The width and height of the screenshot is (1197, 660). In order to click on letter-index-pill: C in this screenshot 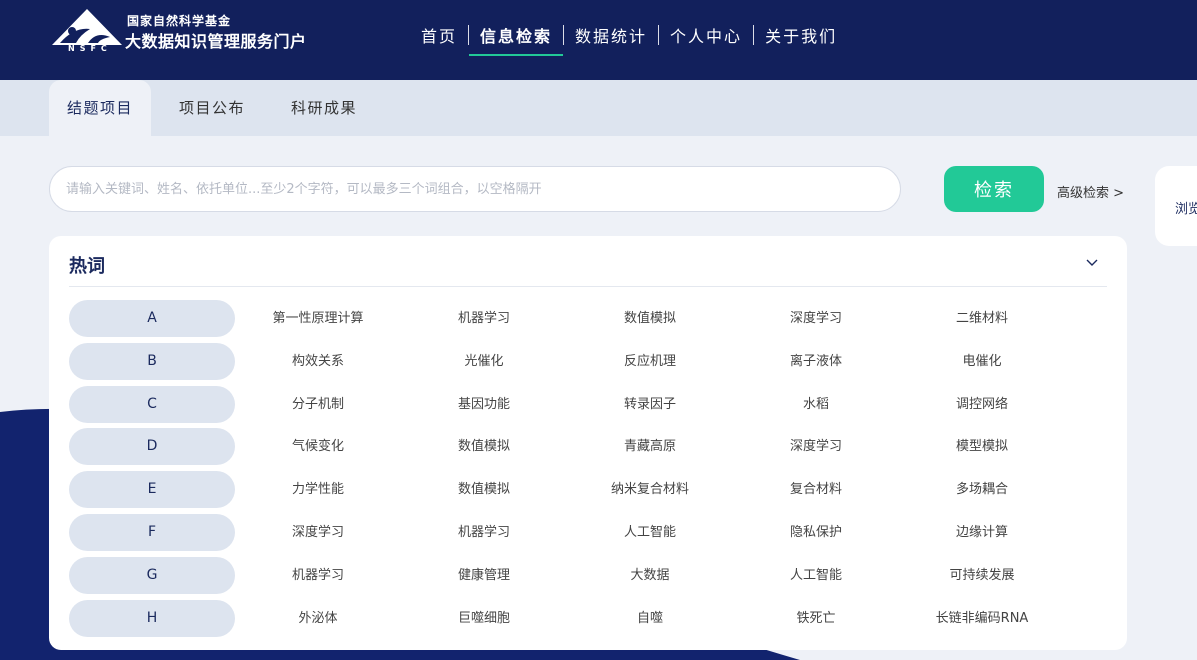, I will do `click(152, 404)`.